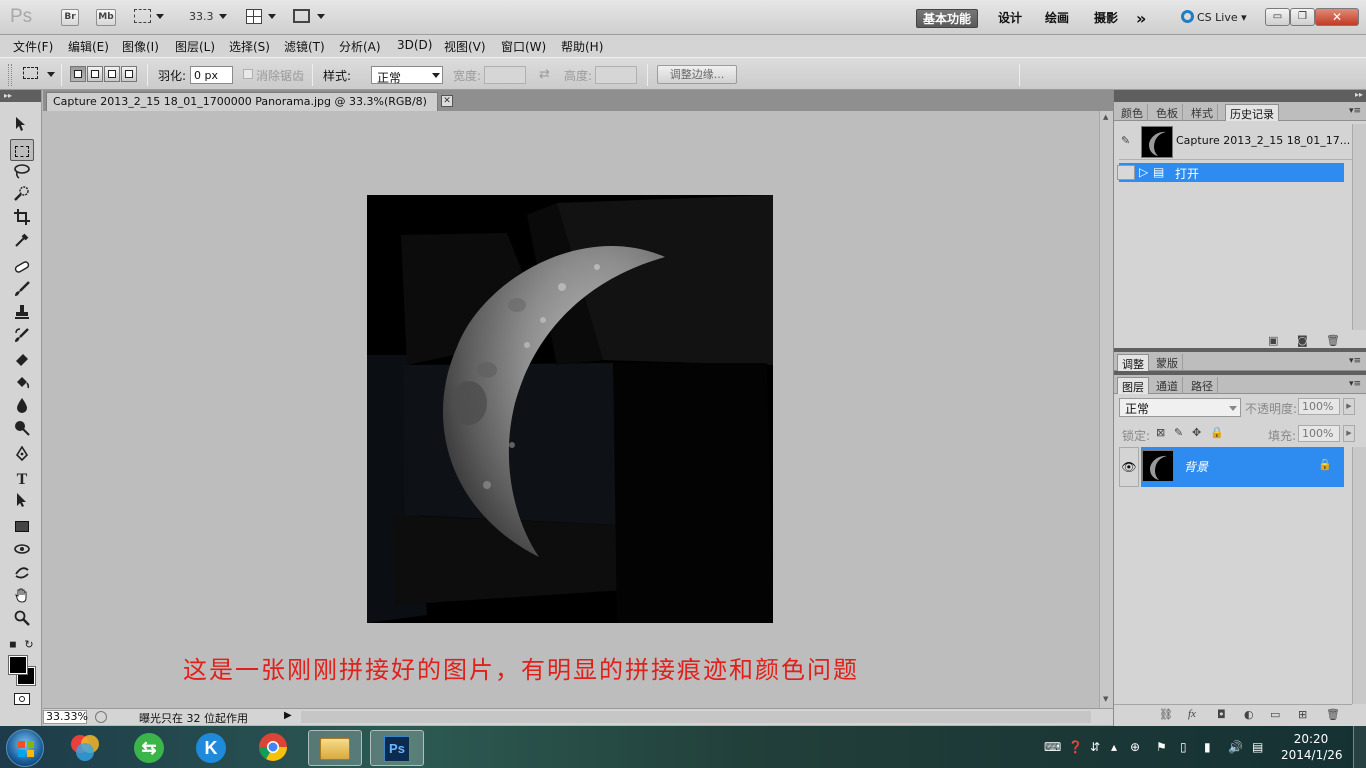  Describe the element at coordinates (78, 74) in the screenshot. I see `new-selection-icon` at that location.